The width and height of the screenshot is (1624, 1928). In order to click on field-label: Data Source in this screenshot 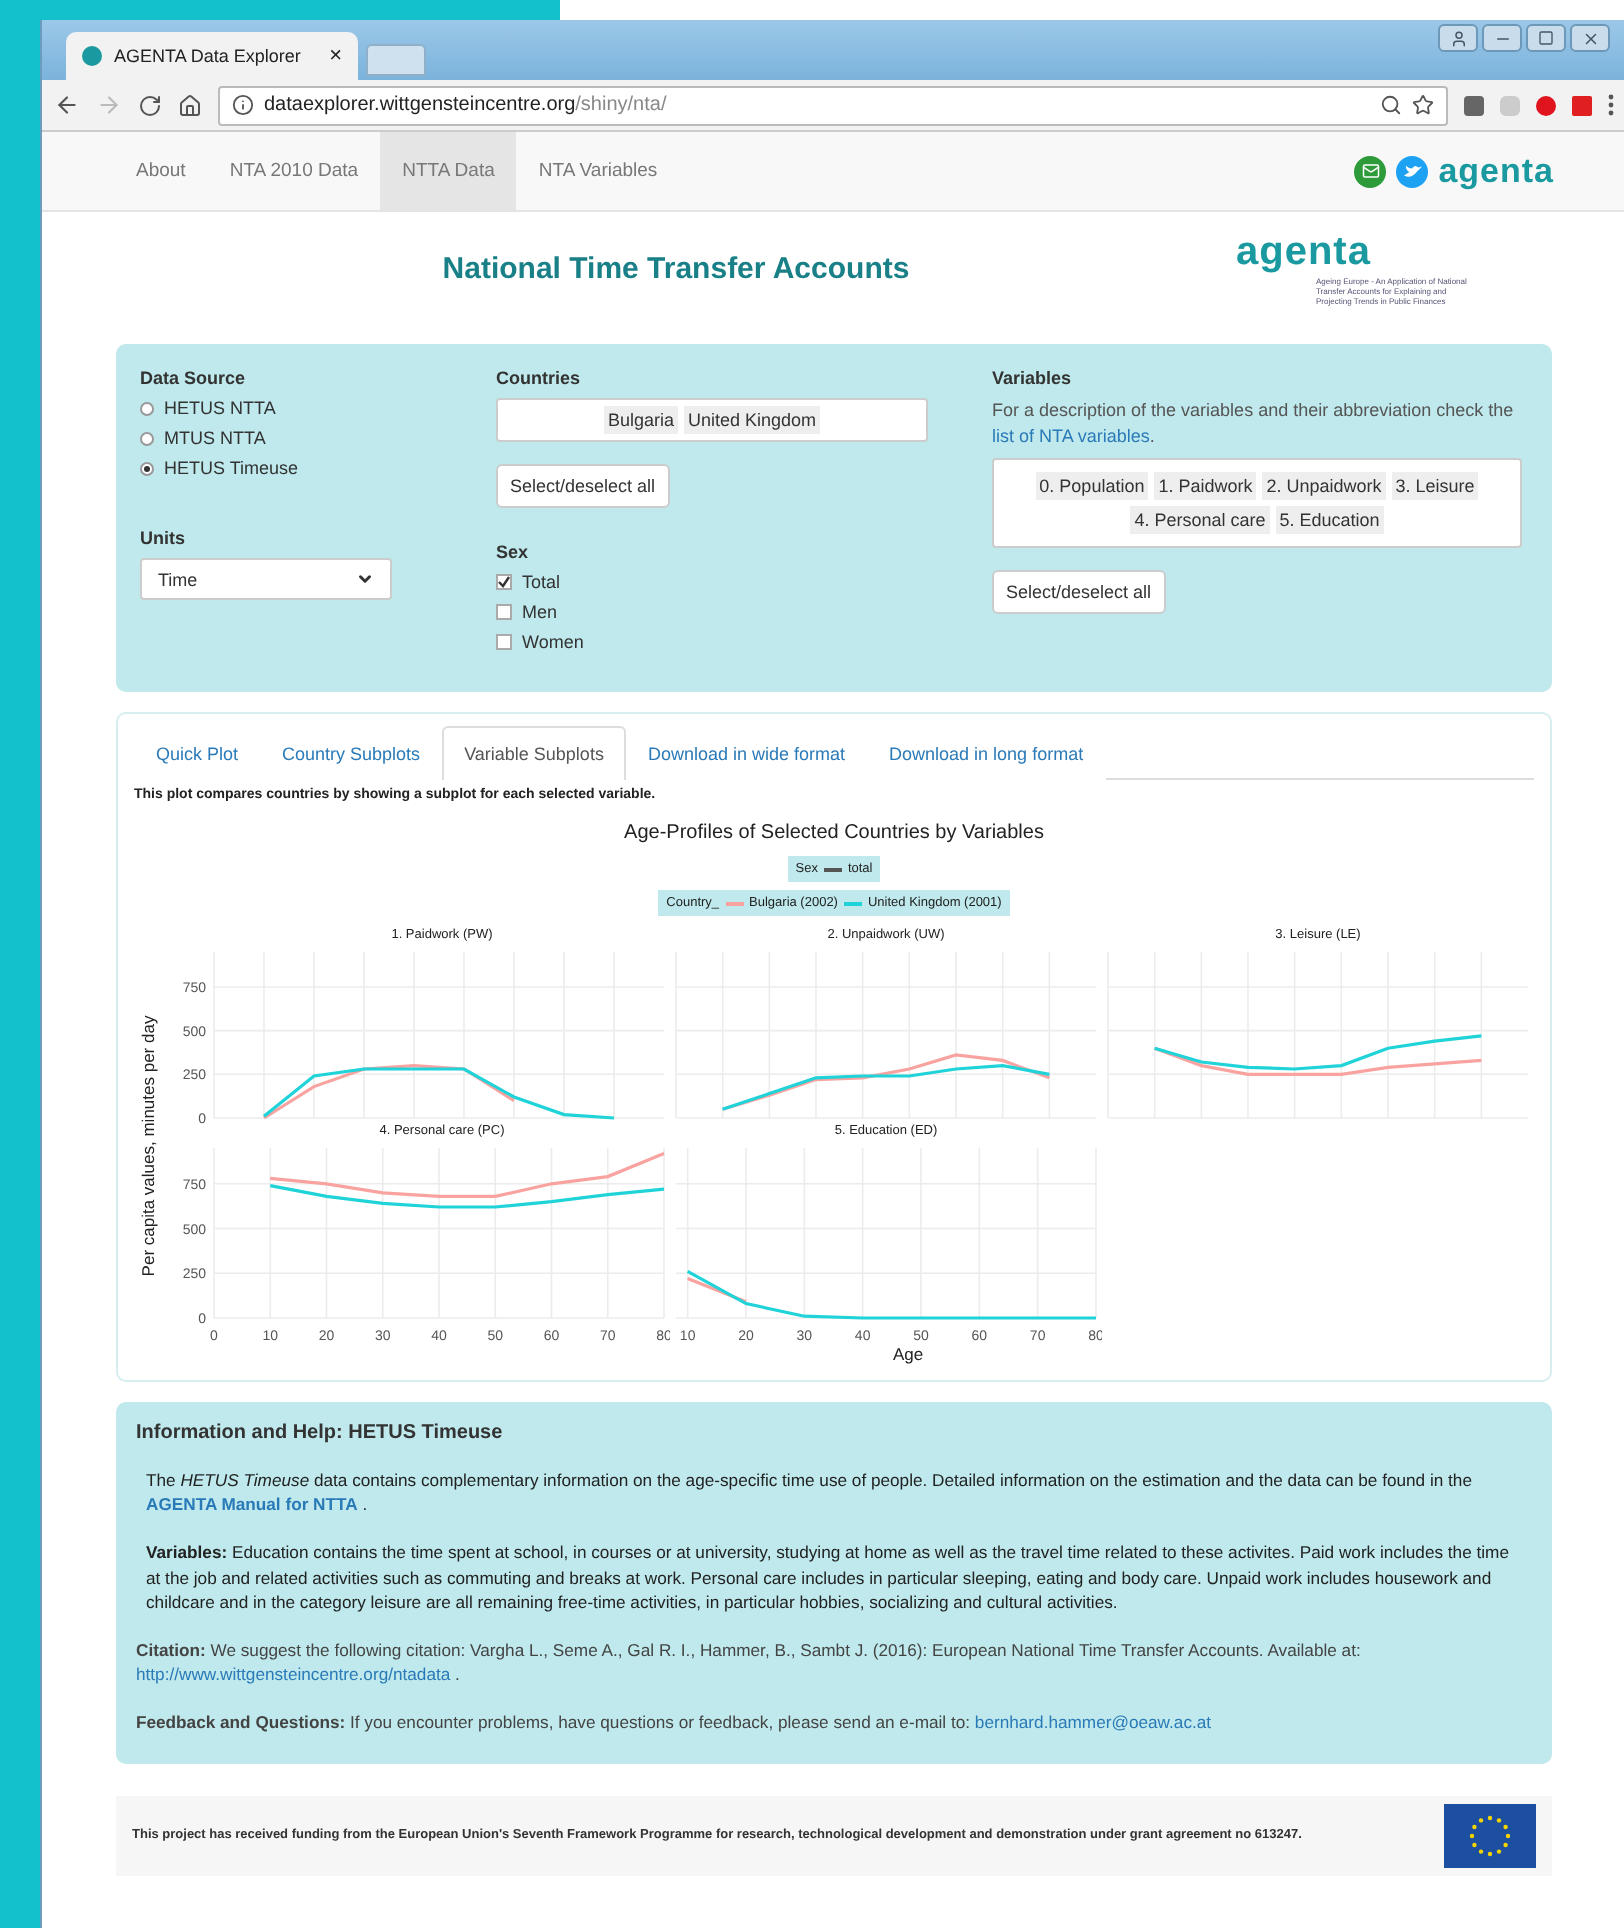, I will do `click(194, 378)`.